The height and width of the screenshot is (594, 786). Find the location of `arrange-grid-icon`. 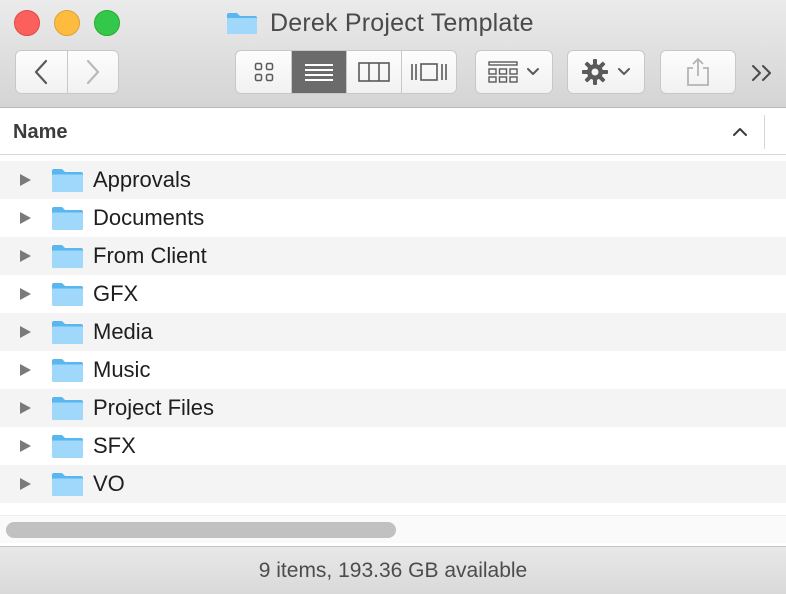

arrange-grid-icon is located at coordinates (503, 72).